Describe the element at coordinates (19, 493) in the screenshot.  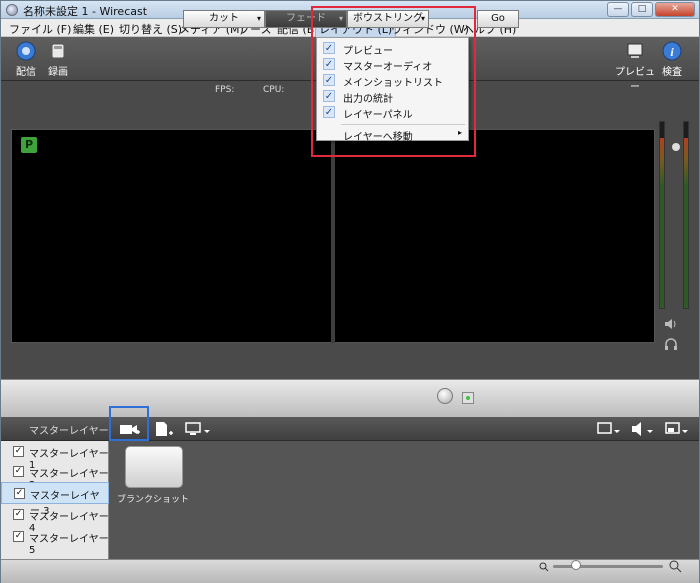
I see `layer-3-checkbox: ✓` at that location.